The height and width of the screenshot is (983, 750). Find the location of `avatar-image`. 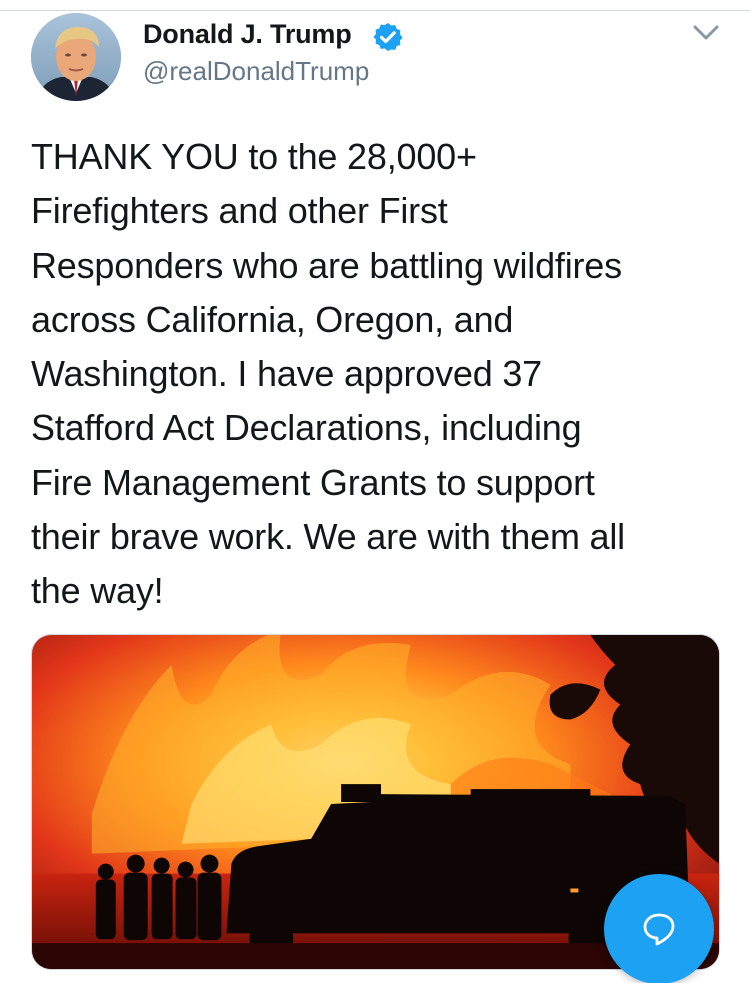

avatar-image is located at coordinates (76, 57).